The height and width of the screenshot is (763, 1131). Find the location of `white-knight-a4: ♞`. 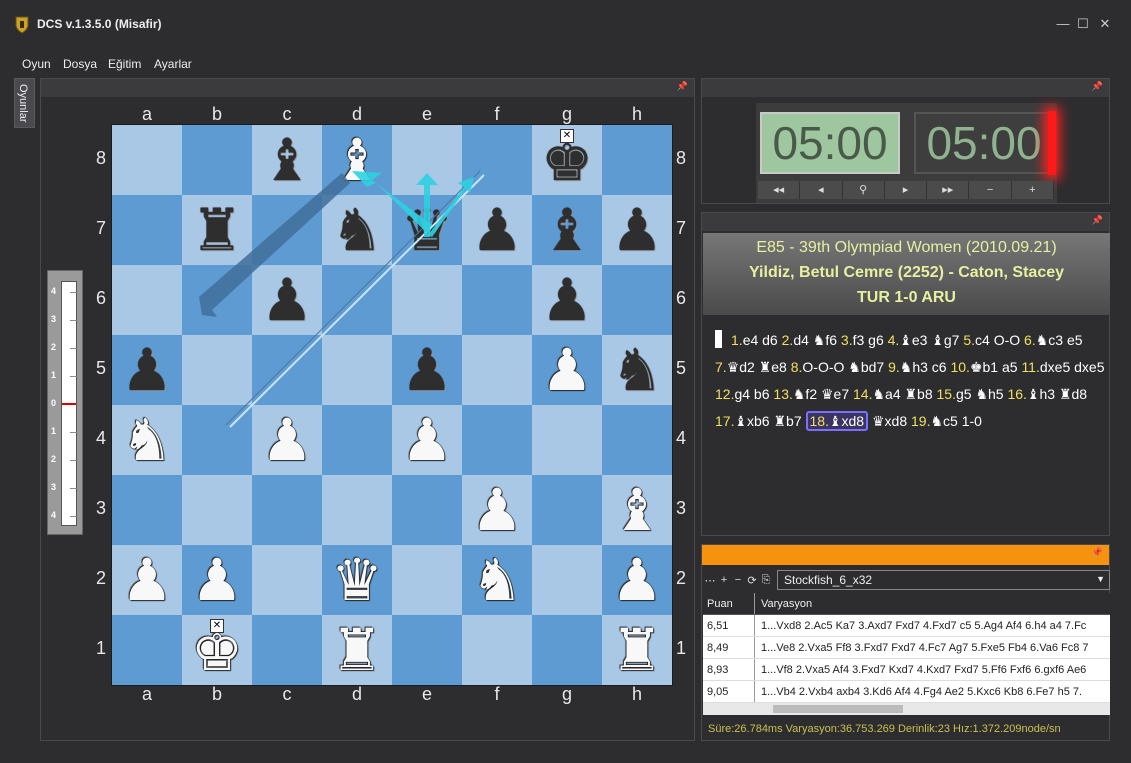

white-knight-a4: ♞ is located at coordinates (147, 440).